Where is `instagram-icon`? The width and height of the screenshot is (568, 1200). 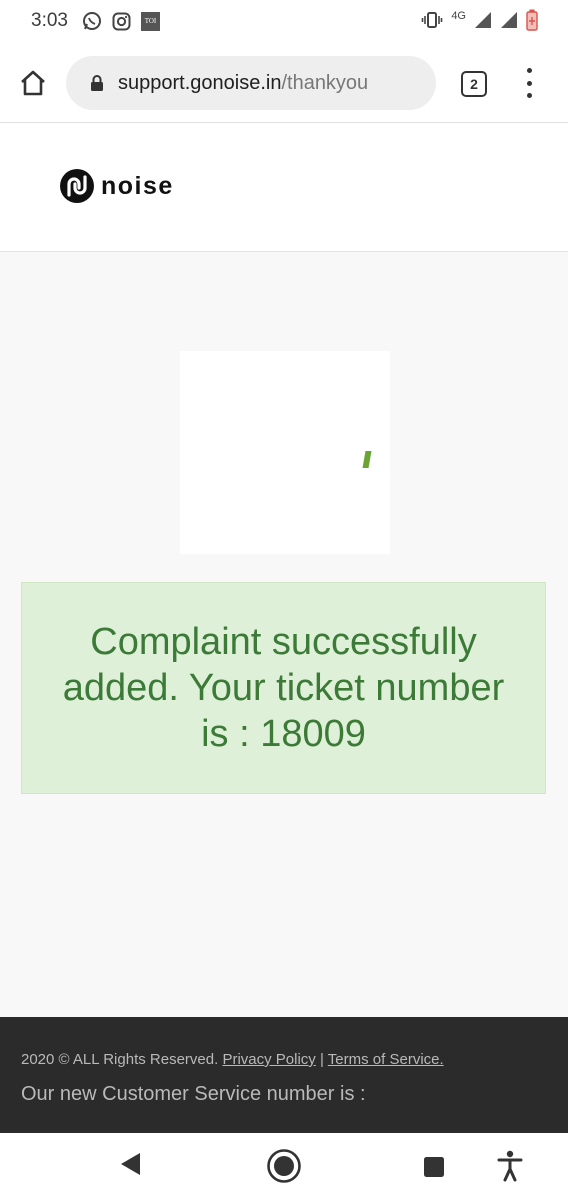
instagram-icon is located at coordinates (121, 21).